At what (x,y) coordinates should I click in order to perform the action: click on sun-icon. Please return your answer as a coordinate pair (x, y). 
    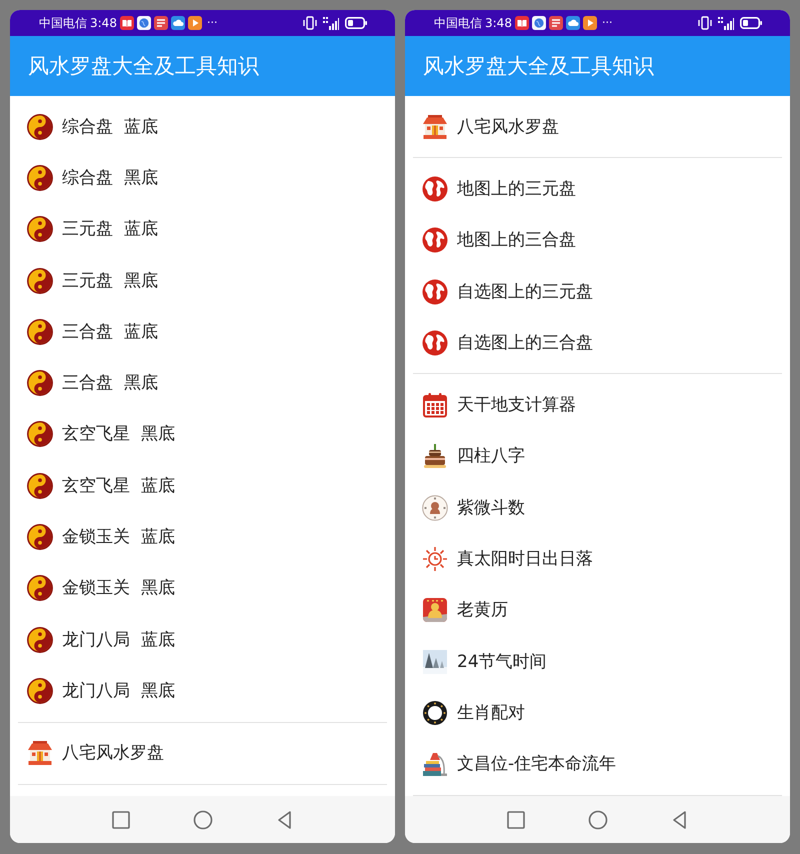
    Looking at the image, I should click on (435, 559).